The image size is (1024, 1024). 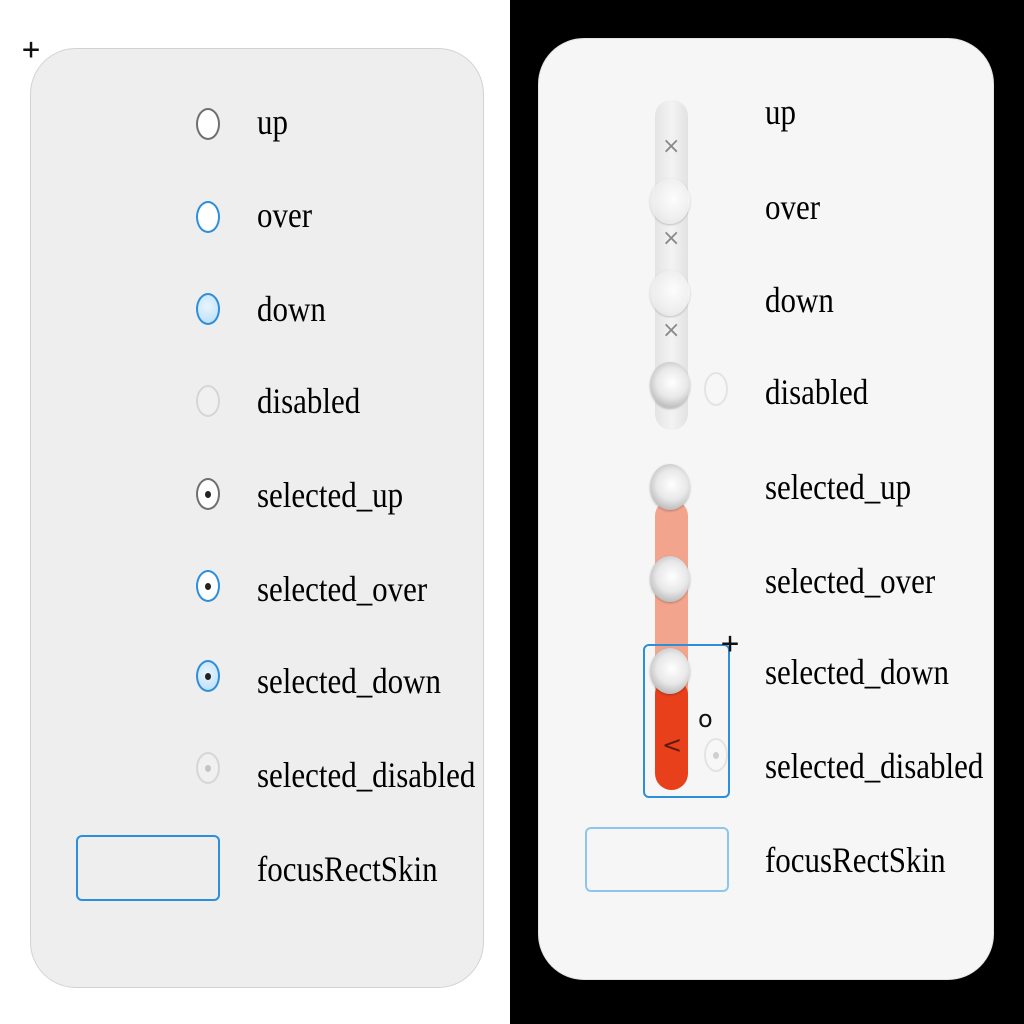 I want to click on toggle-label-down: down, so click(x=799, y=300).